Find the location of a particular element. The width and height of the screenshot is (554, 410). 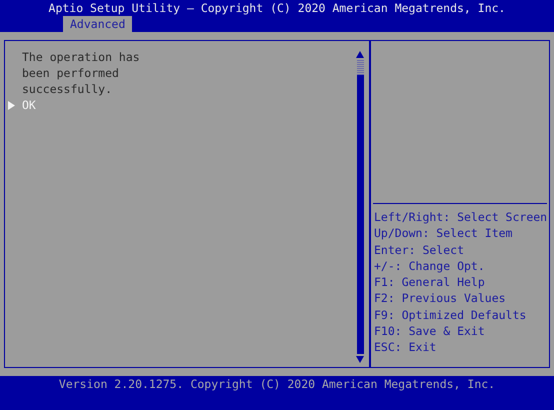

key-help-text: F10: Save & Exit is located at coordinates (430, 331).